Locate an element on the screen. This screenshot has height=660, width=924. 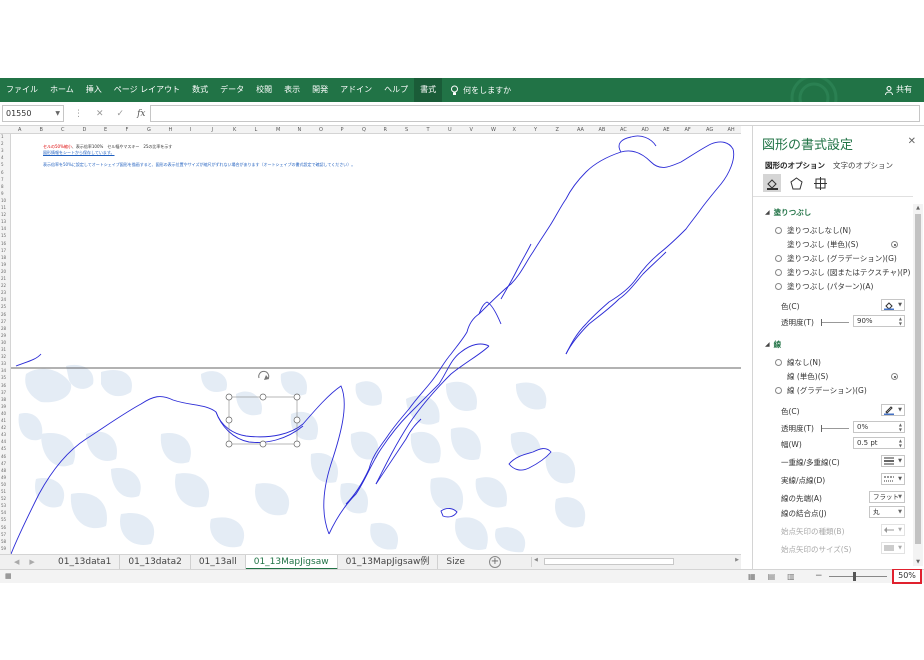
row-header: 36 is located at coordinates (3, 385).